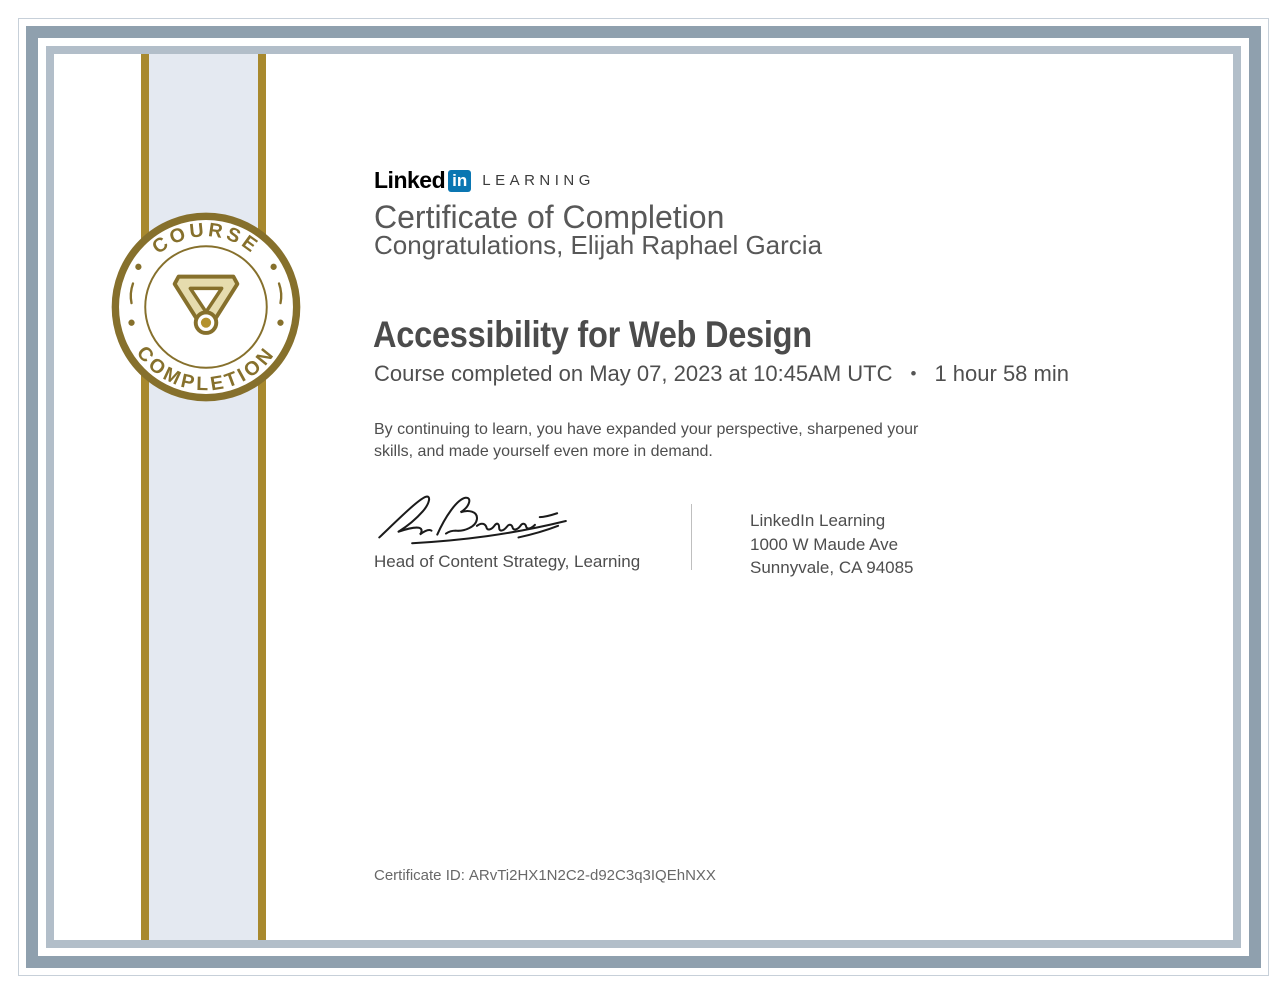  What do you see at coordinates (410, 180) in the screenshot?
I see `logo-linked-text: Linked` at bounding box center [410, 180].